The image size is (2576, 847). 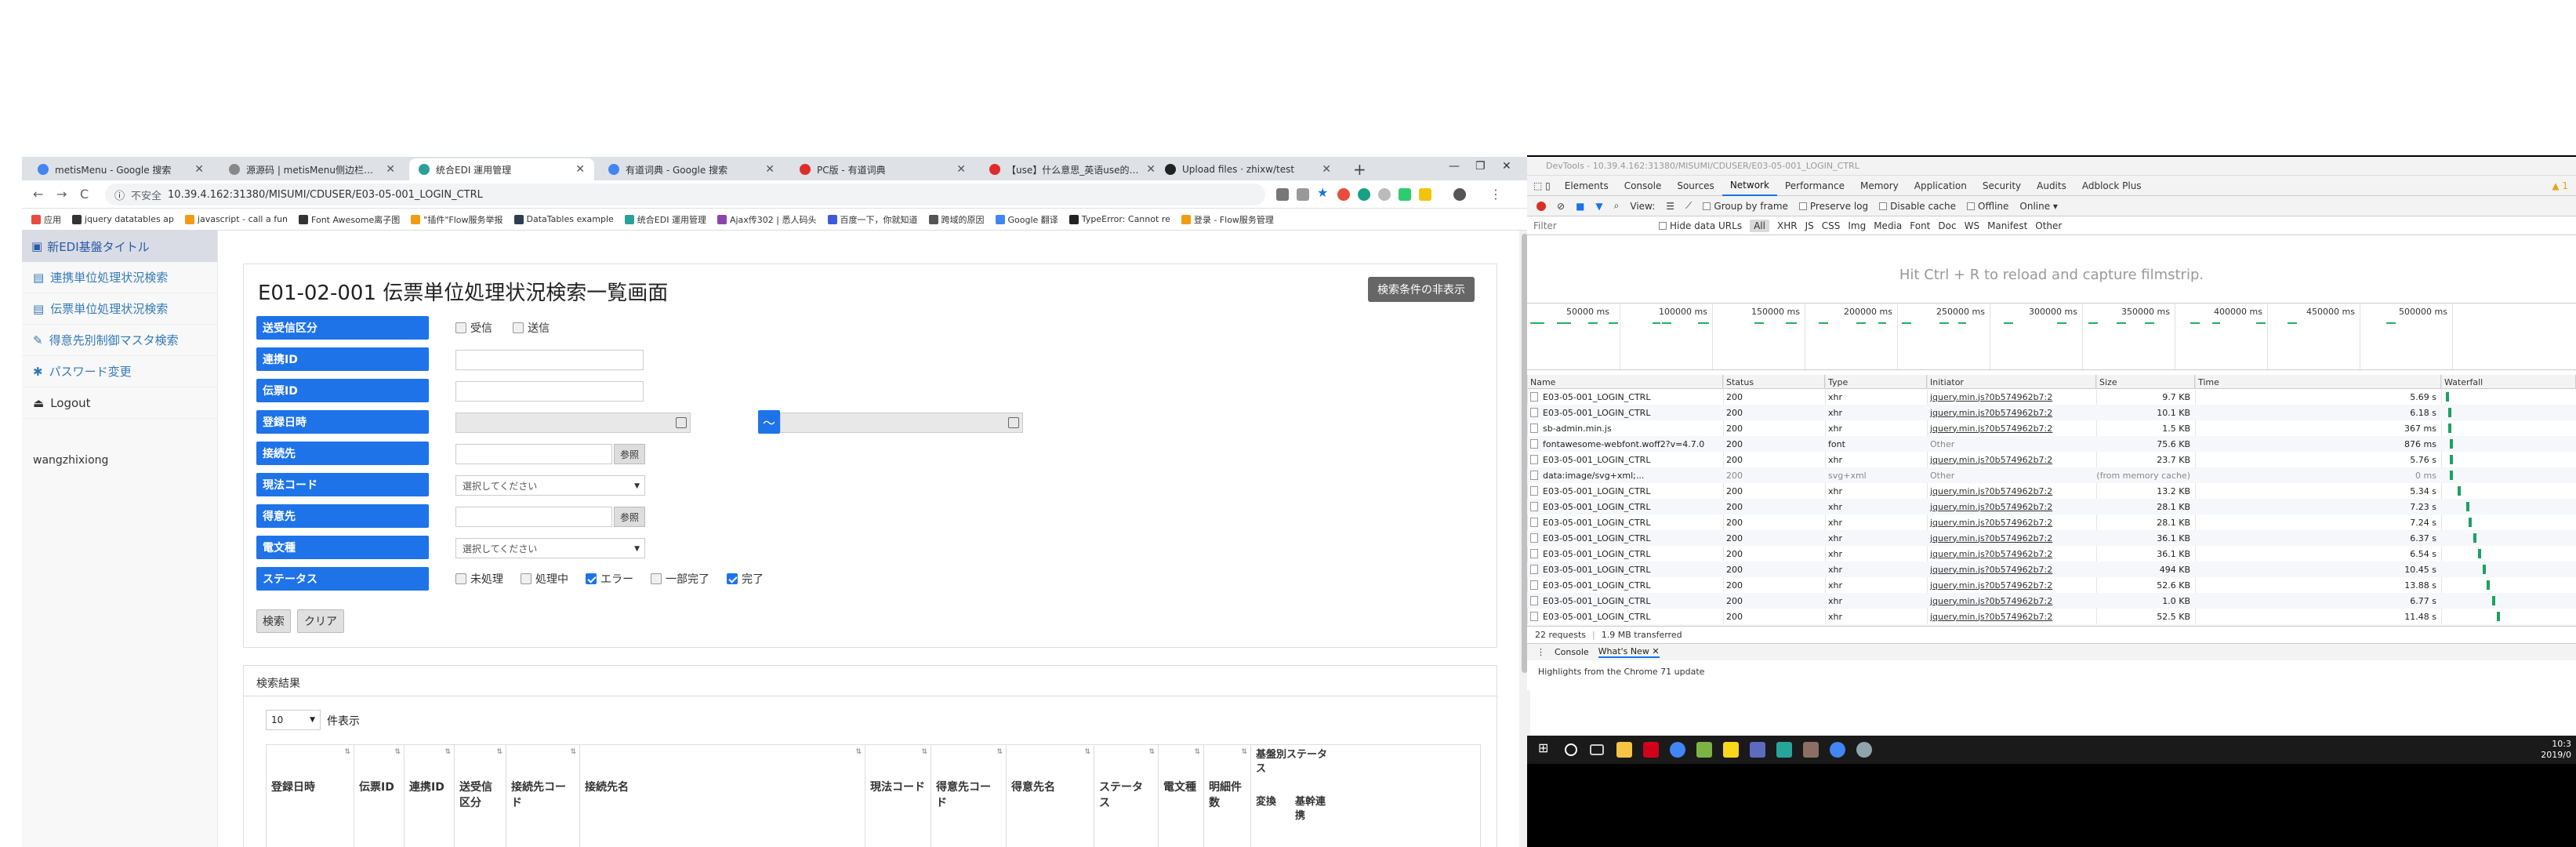 What do you see at coordinates (1119, 219) in the screenshot?
I see `bookmark-item: TypeError: Cannot re` at bounding box center [1119, 219].